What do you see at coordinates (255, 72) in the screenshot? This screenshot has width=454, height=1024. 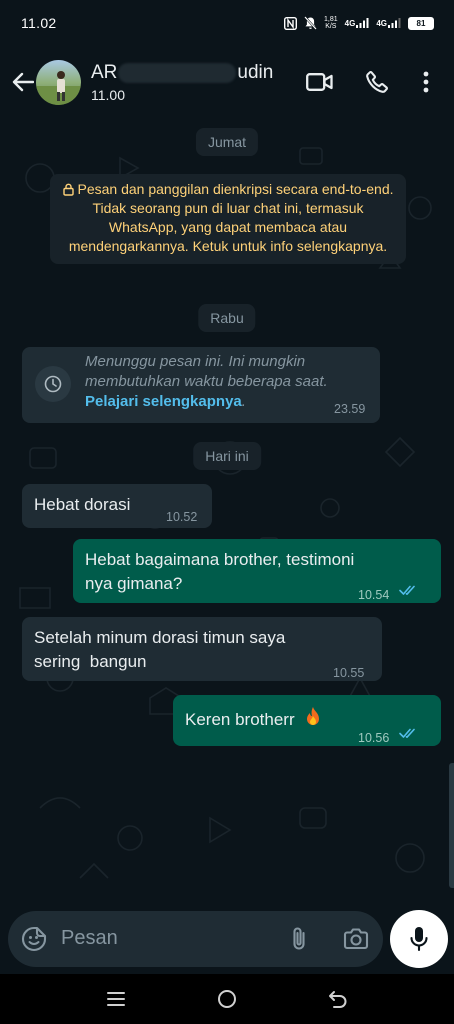 I see `contact-name-end: udin` at bounding box center [255, 72].